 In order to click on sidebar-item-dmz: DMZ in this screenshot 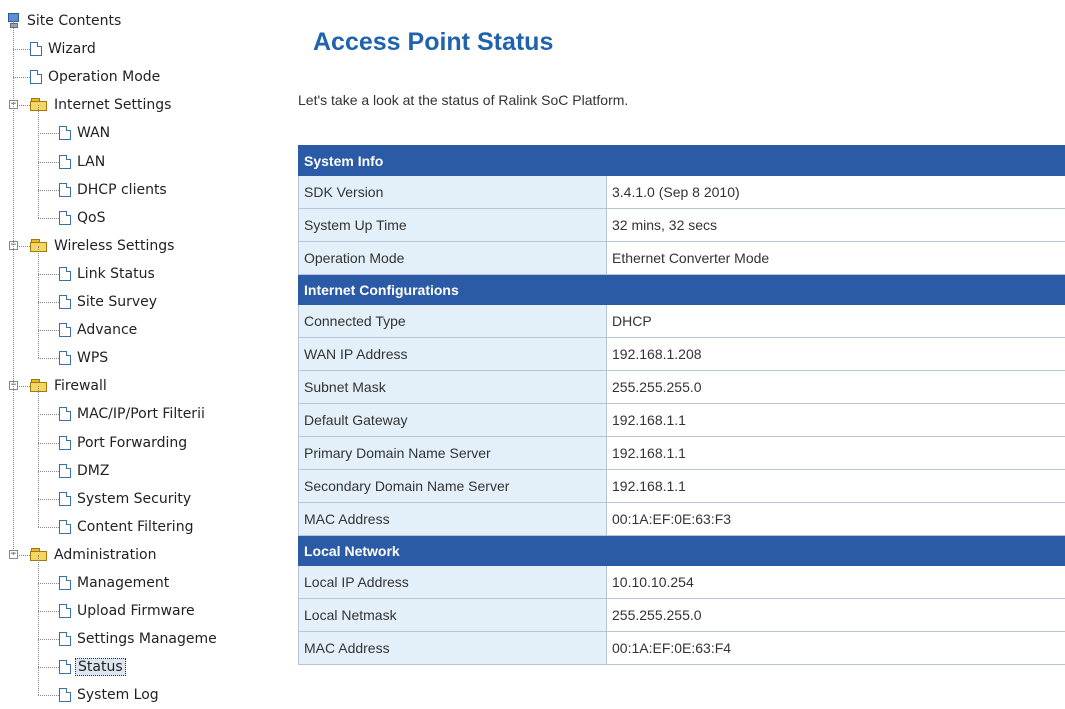, I will do `click(85, 471)`.